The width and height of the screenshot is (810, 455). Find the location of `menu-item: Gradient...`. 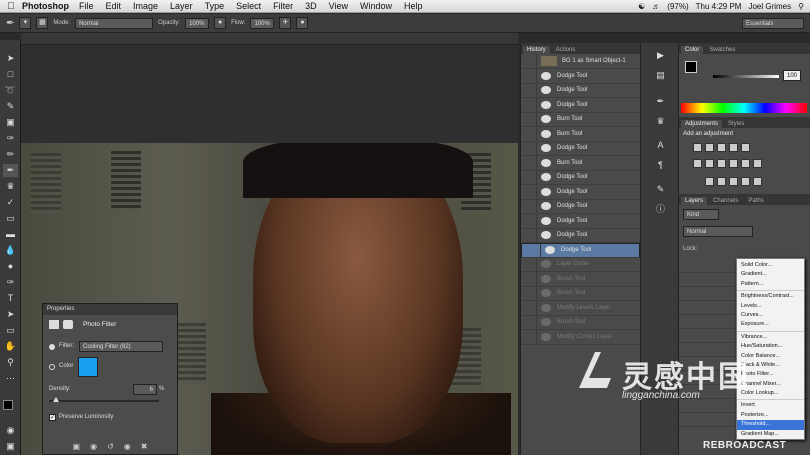

menu-item: Gradient... is located at coordinates (770, 274).